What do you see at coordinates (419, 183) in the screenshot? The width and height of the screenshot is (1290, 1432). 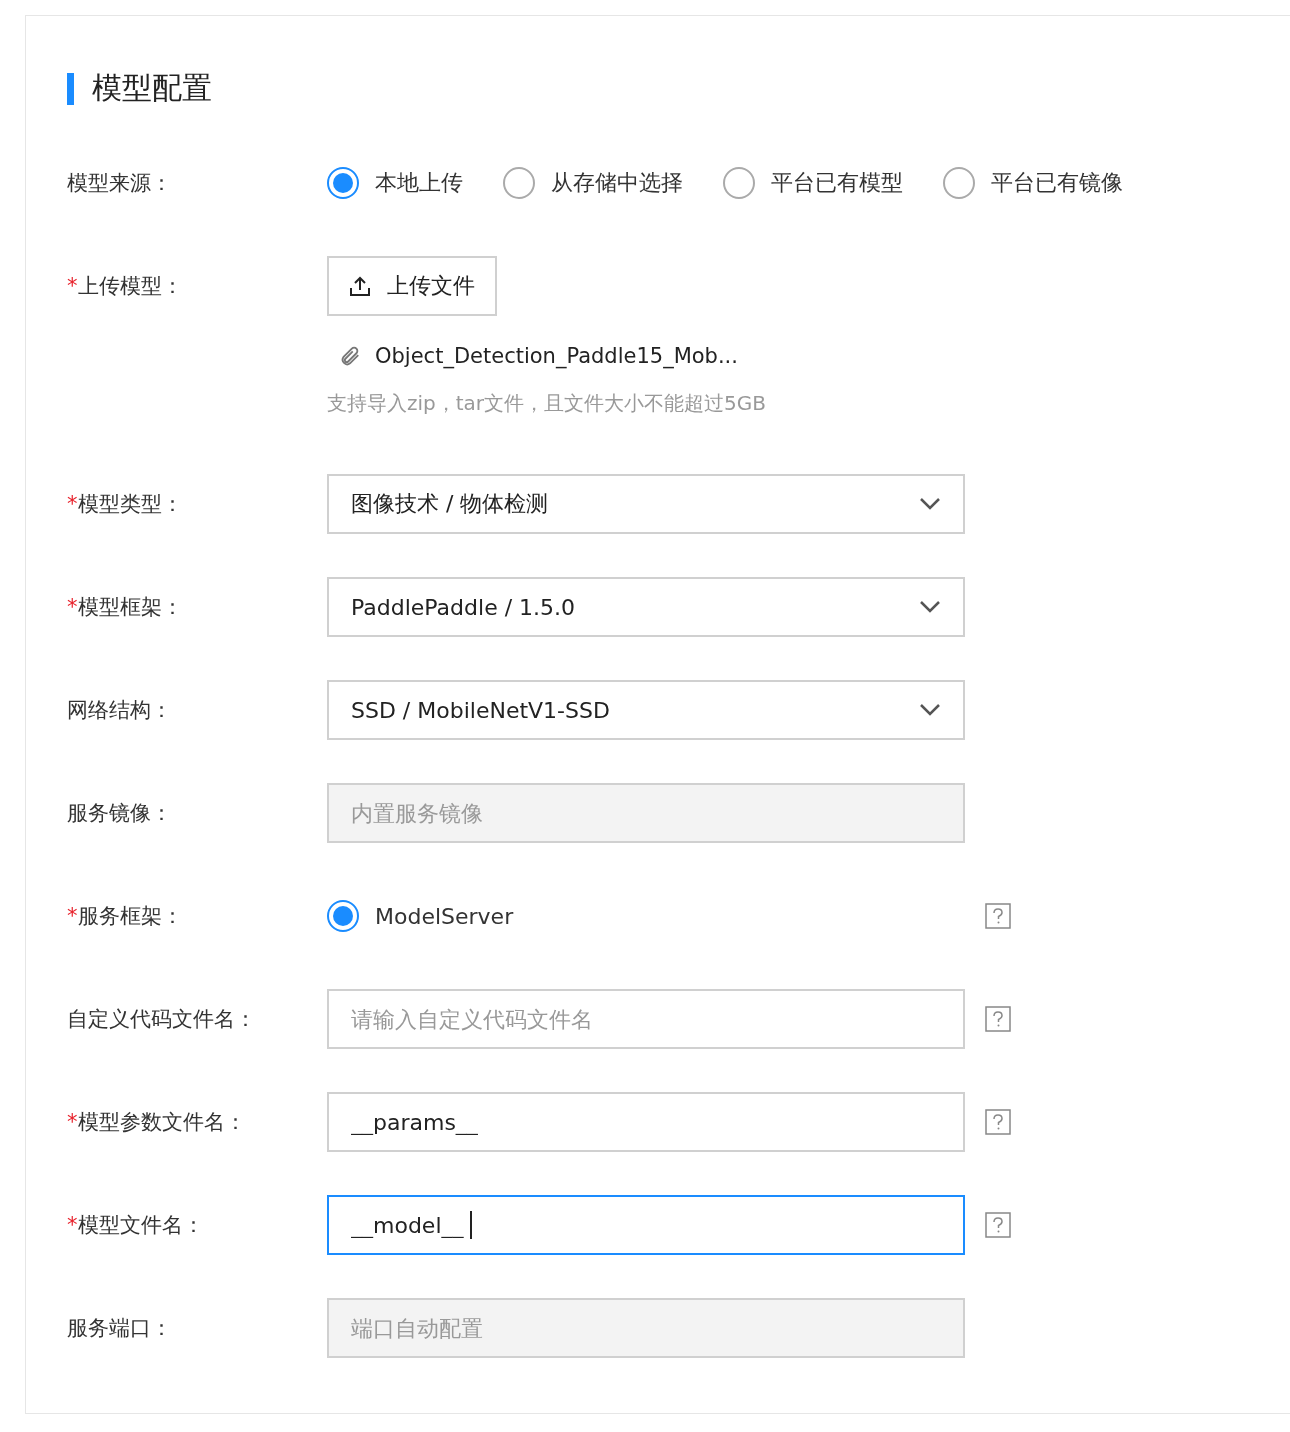 I see `radio-label: 本地上传` at bounding box center [419, 183].